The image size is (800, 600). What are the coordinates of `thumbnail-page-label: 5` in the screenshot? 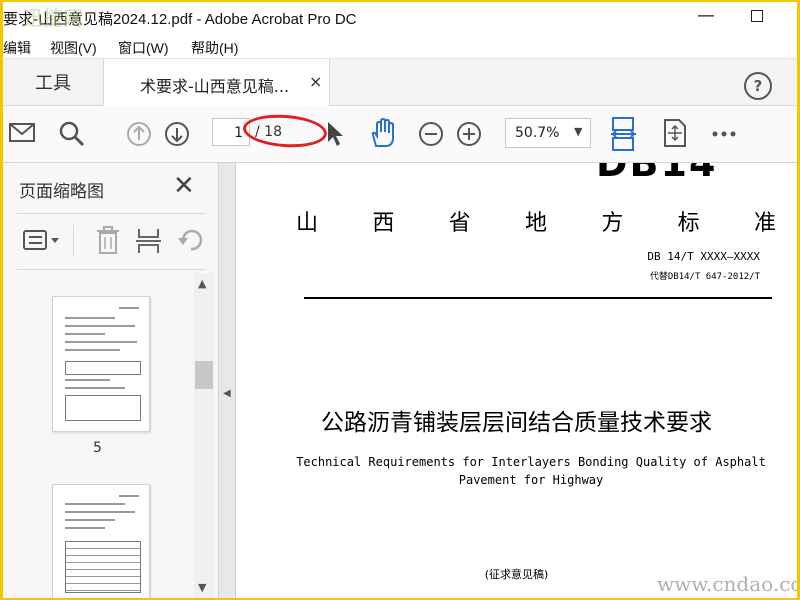 It's located at (97, 448).